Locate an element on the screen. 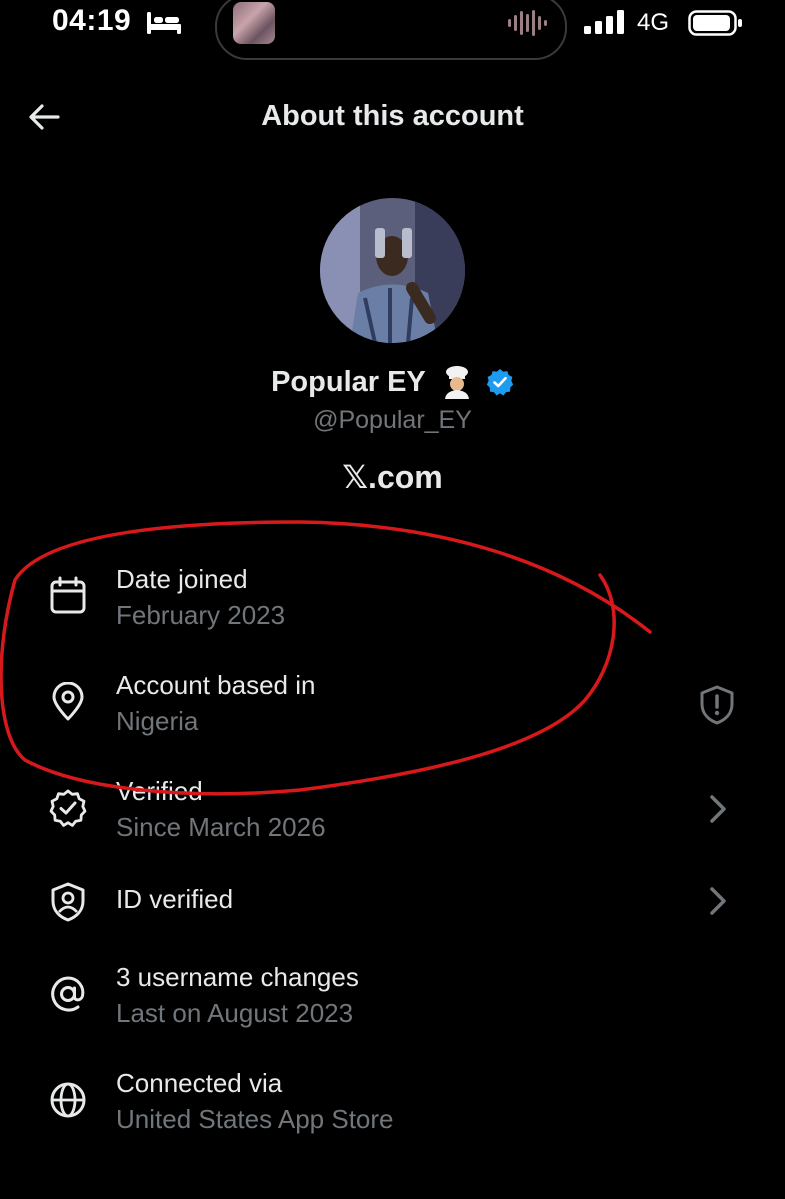 This screenshot has width=785, height=1199. at-sign-icon is located at coordinates (68, 994).